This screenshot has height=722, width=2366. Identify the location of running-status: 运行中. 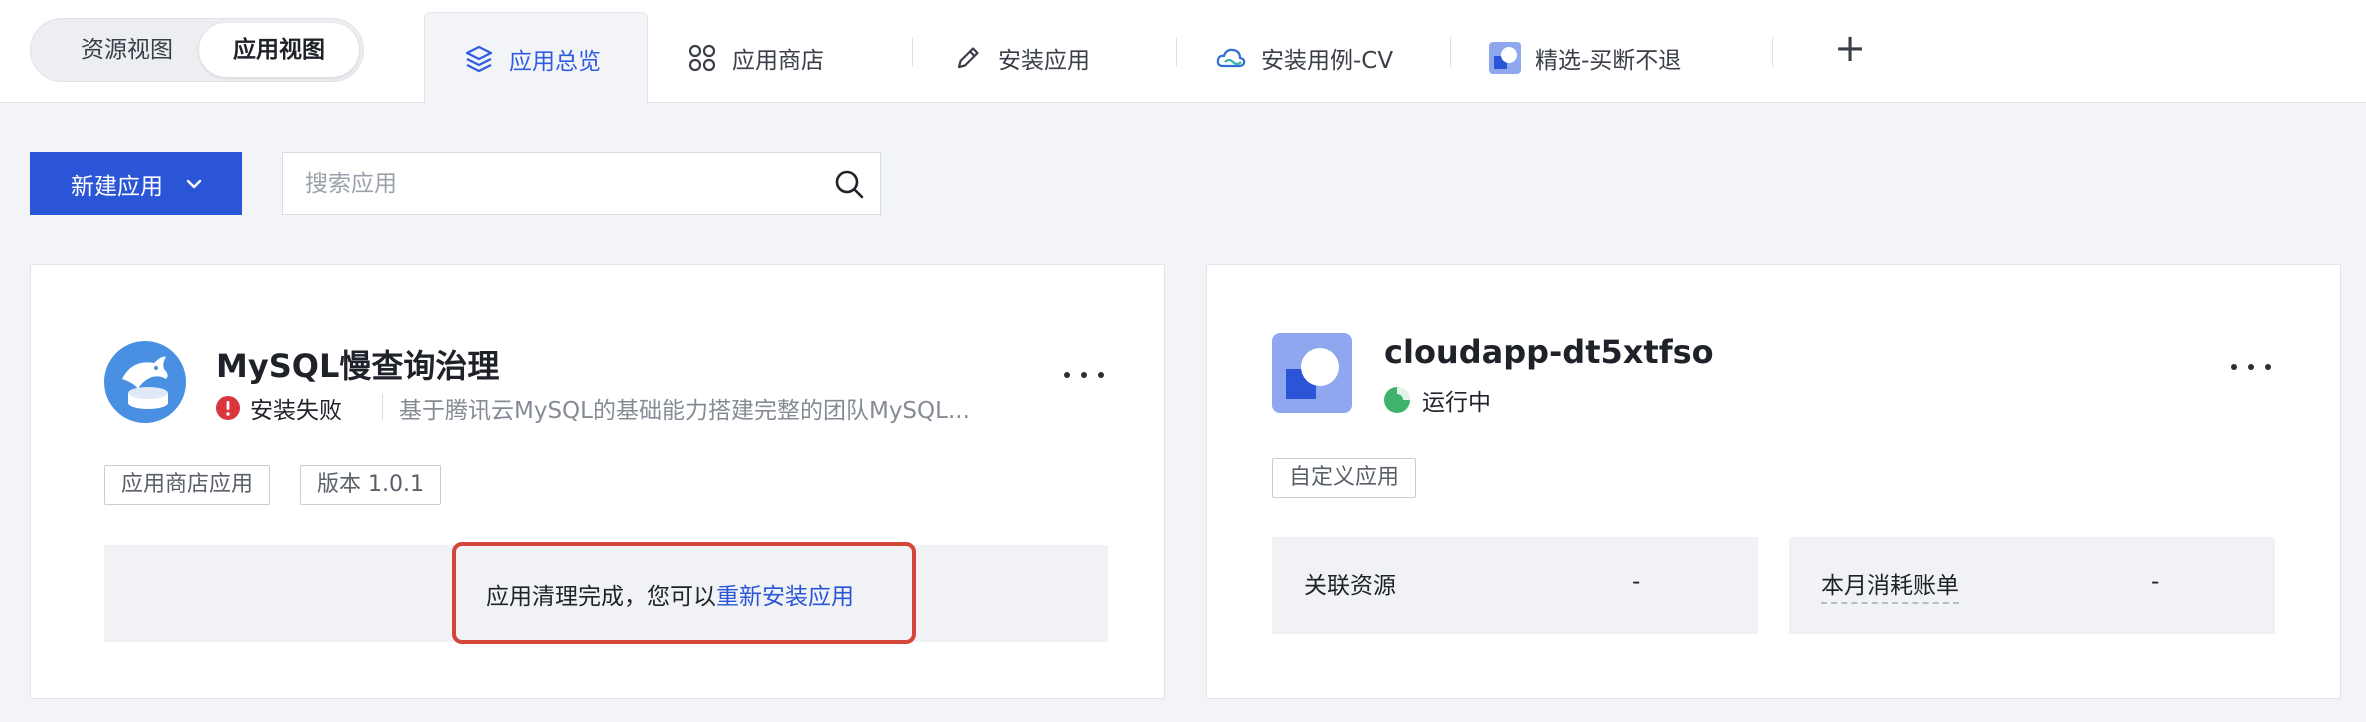
(1437, 400).